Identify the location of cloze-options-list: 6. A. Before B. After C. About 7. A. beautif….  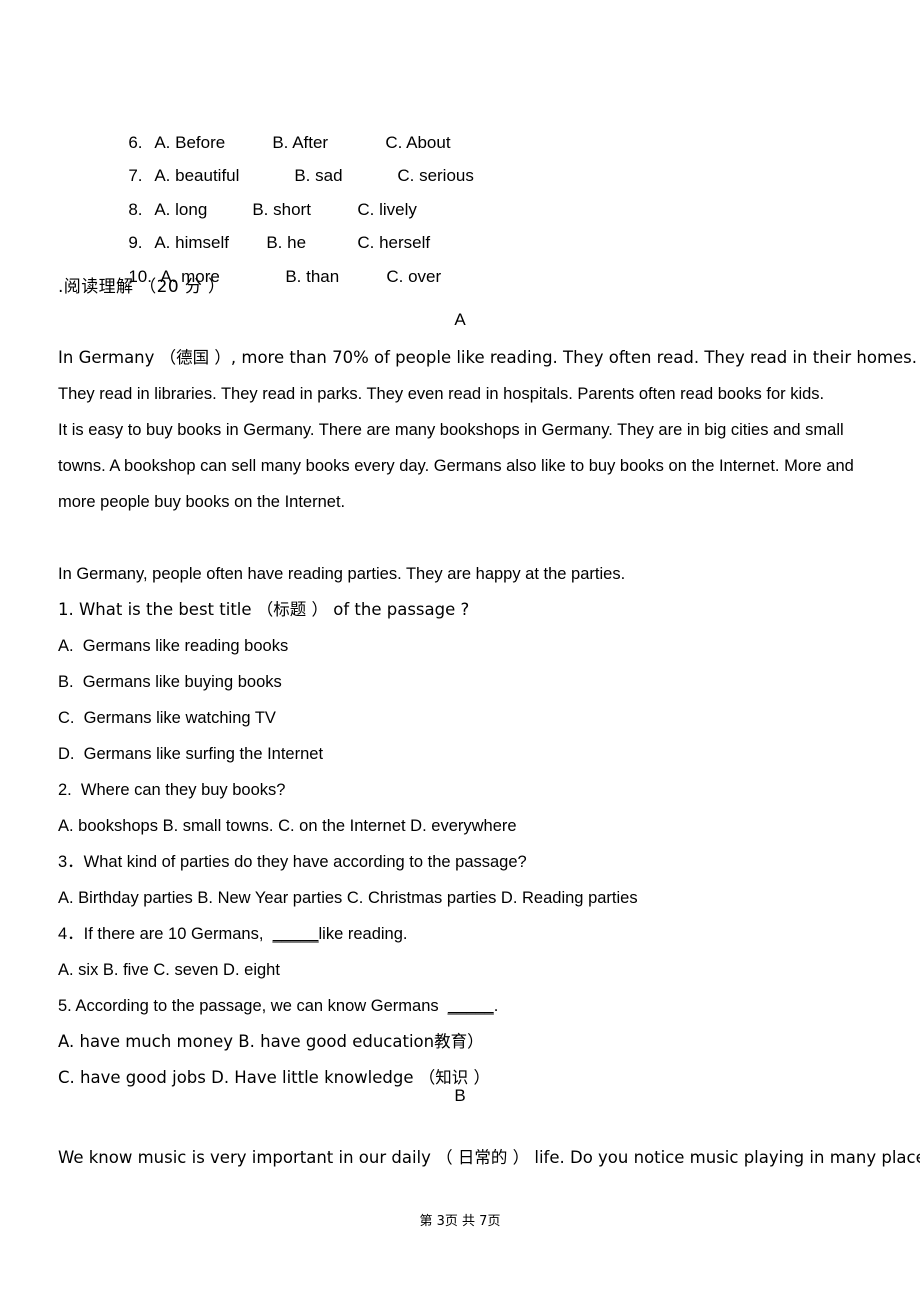
(460, 189).